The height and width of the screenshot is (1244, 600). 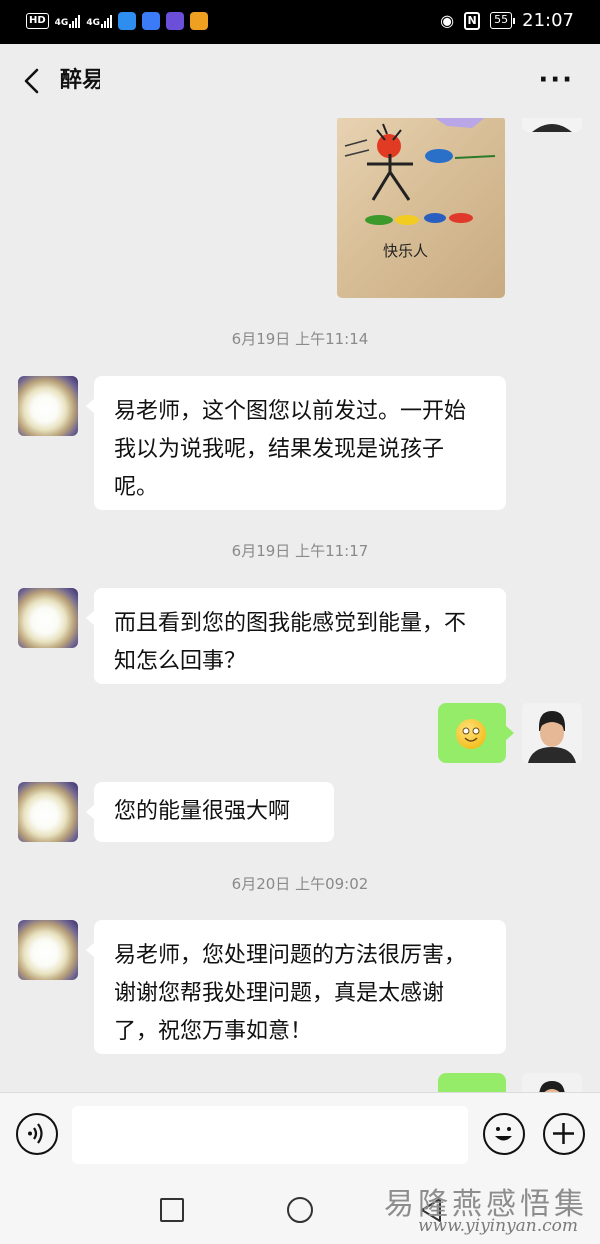 What do you see at coordinates (503, 20) in the screenshot?
I see `battery-indicator: 55` at bounding box center [503, 20].